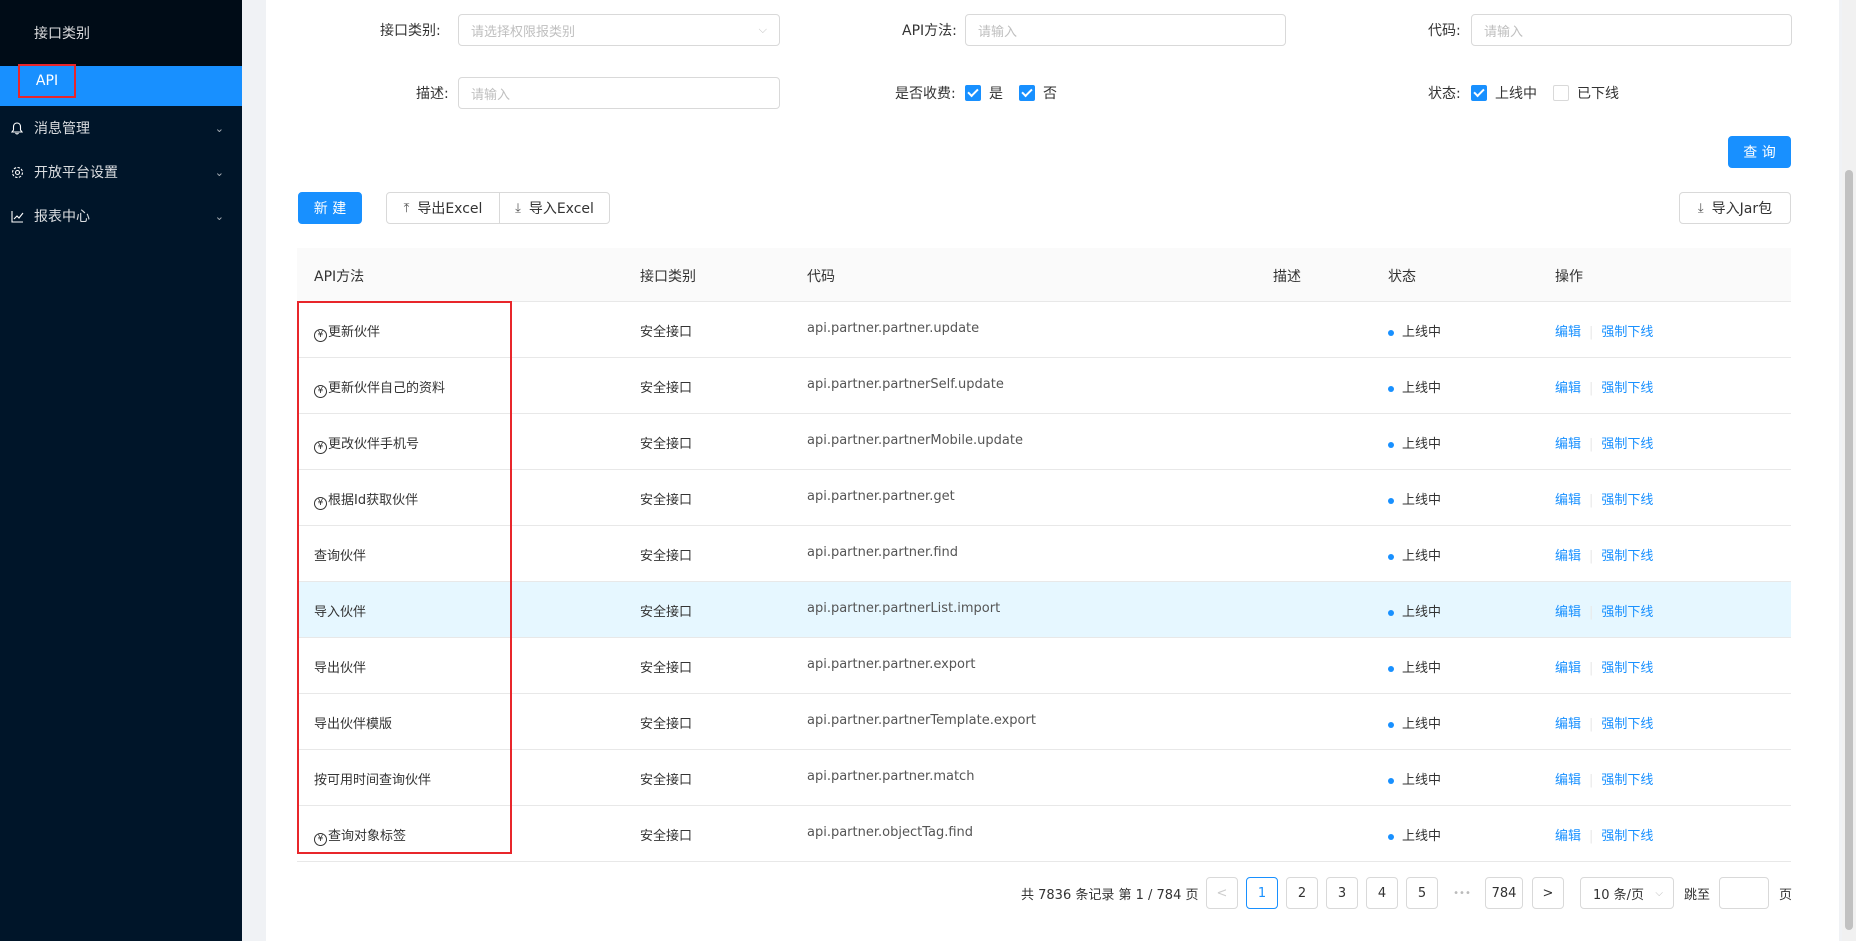  I want to click on download-icon: ⤓, so click(518, 208).